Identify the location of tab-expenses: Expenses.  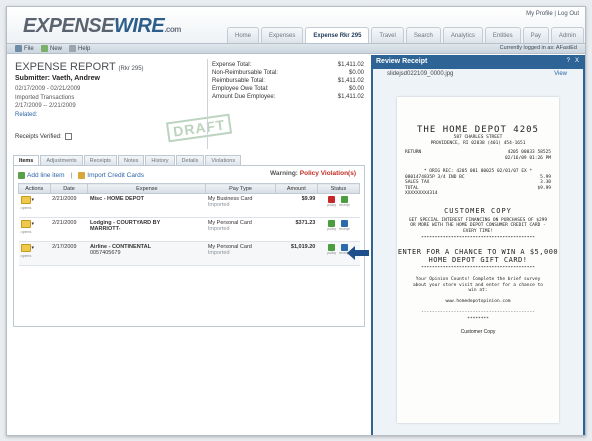
(282, 35).